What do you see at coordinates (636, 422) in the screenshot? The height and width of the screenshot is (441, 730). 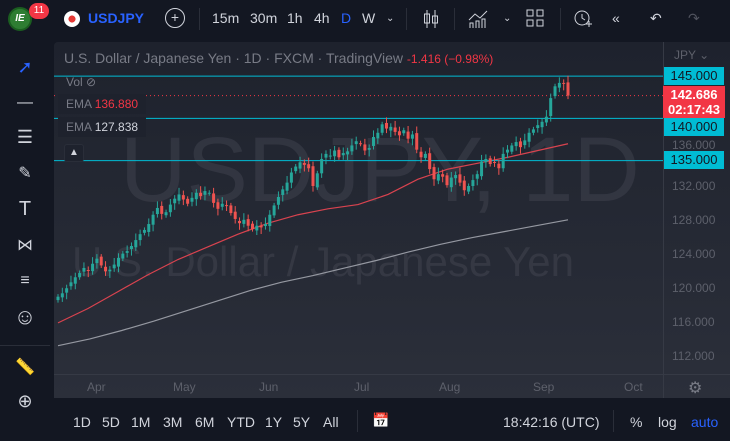 I see `percent-toggle: %` at bounding box center [636, 422].